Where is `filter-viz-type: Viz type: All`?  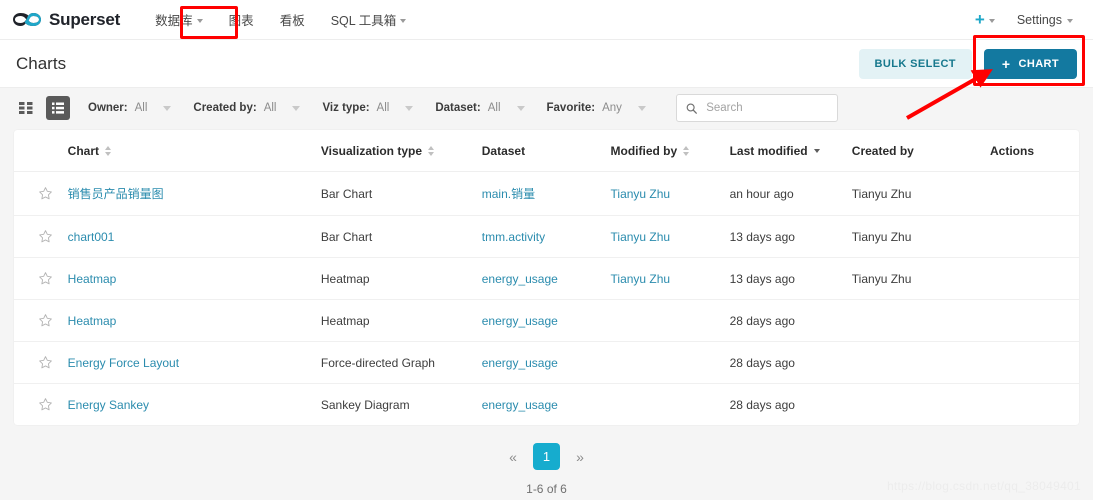
filter-viz-type: Viz type: All is located at coordinates (368, 108).